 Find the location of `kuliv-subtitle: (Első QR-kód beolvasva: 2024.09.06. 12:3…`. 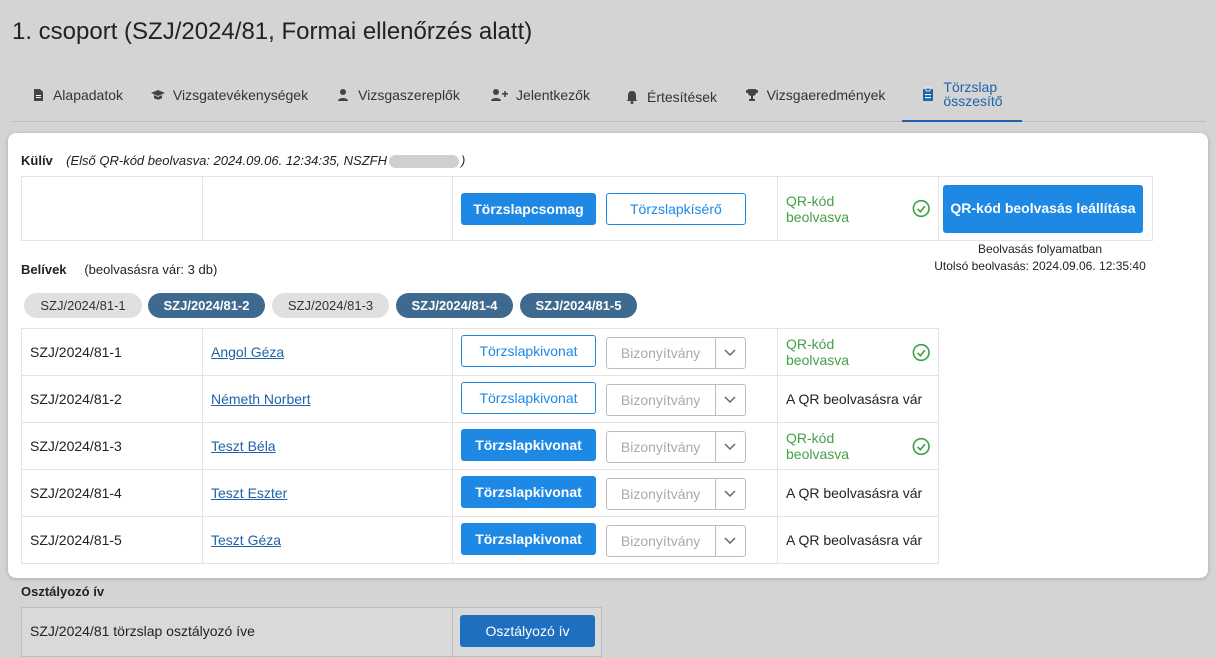

kuliv-subtitle: (Első QR-kód beolvasva: 2024.09.06. 12:3… is located at coordinates (266, 161).